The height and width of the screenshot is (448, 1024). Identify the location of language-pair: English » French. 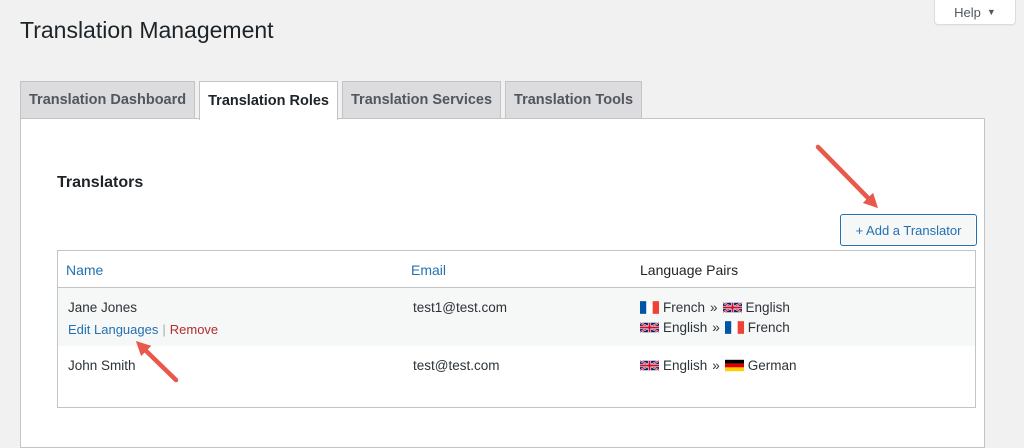
(715, 327).